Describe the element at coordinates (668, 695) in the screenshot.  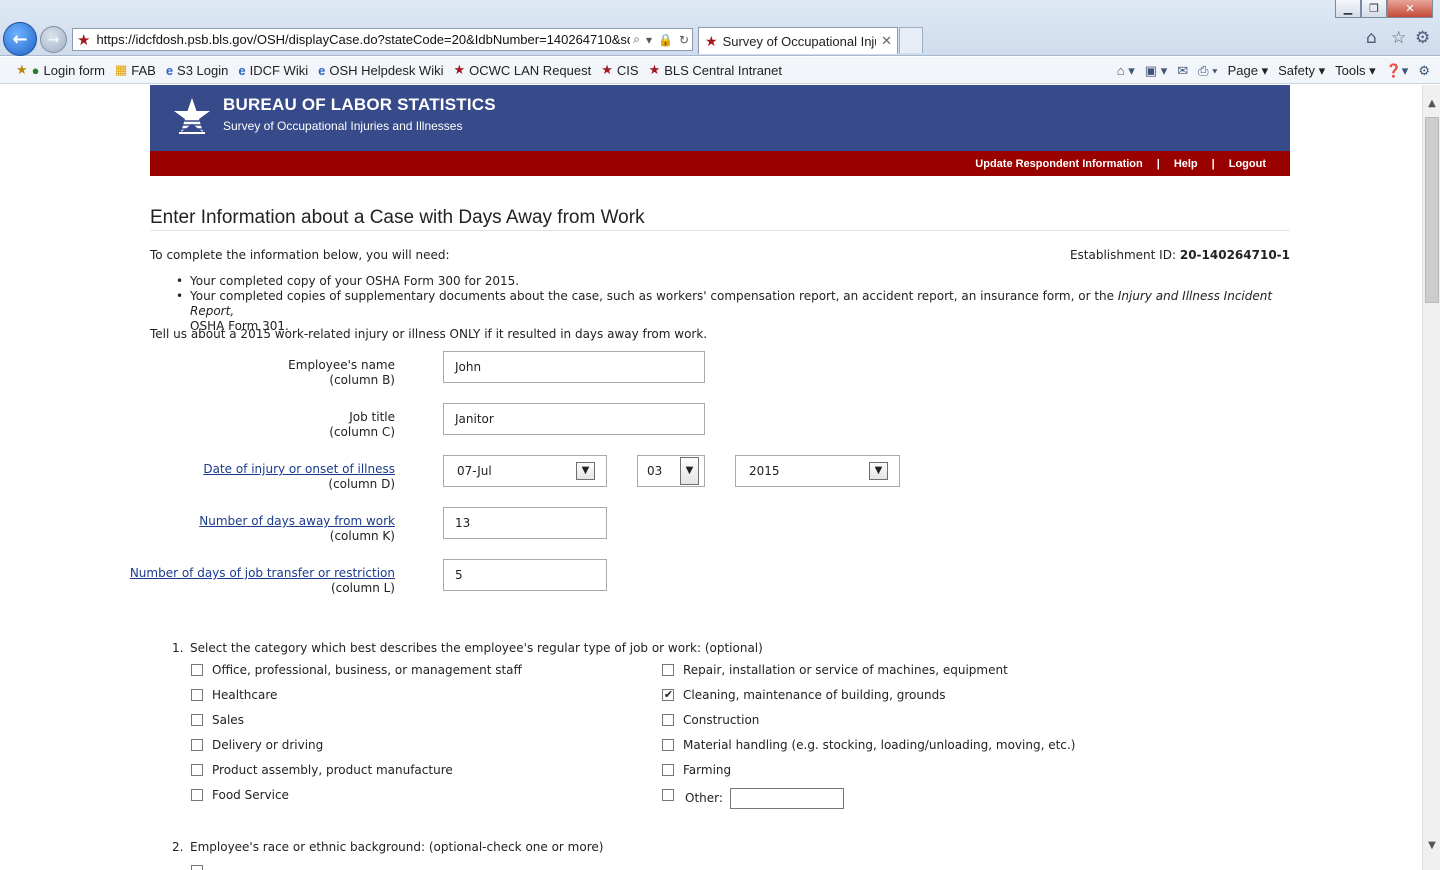
I see `checkbox-checked-icon` at that location.